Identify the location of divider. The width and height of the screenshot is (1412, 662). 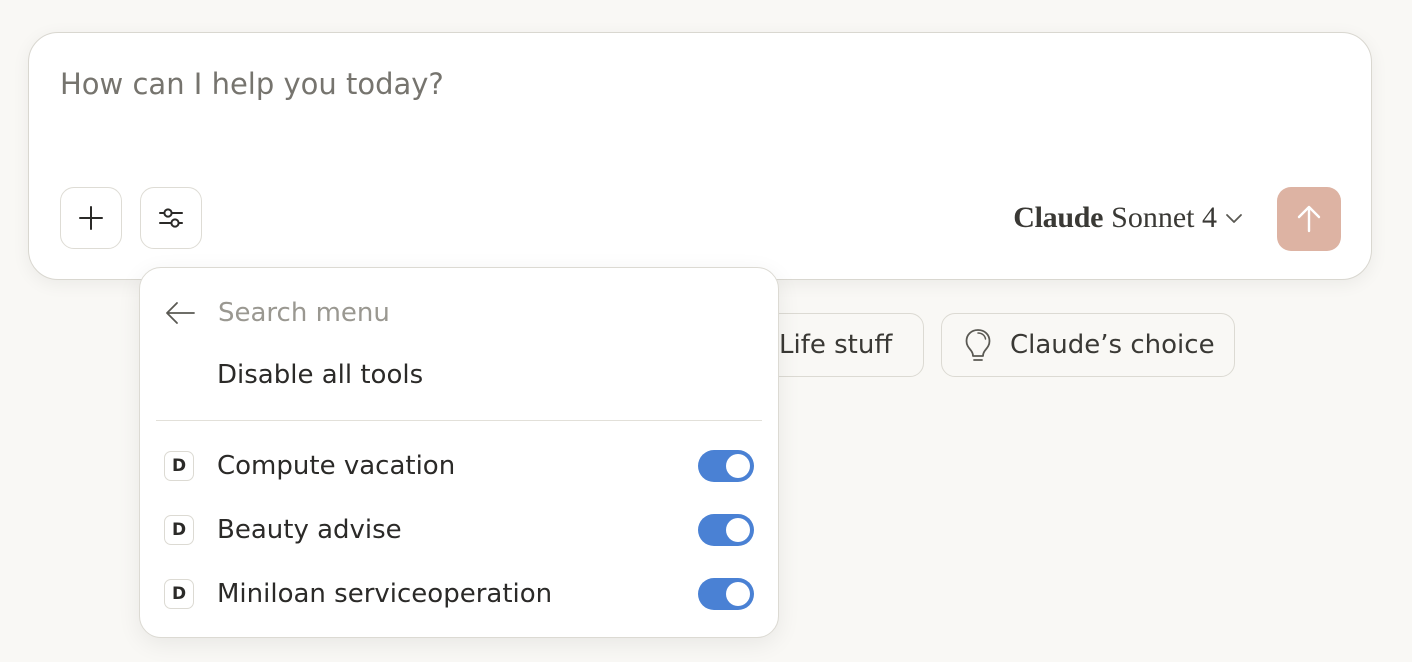
(459, 420).